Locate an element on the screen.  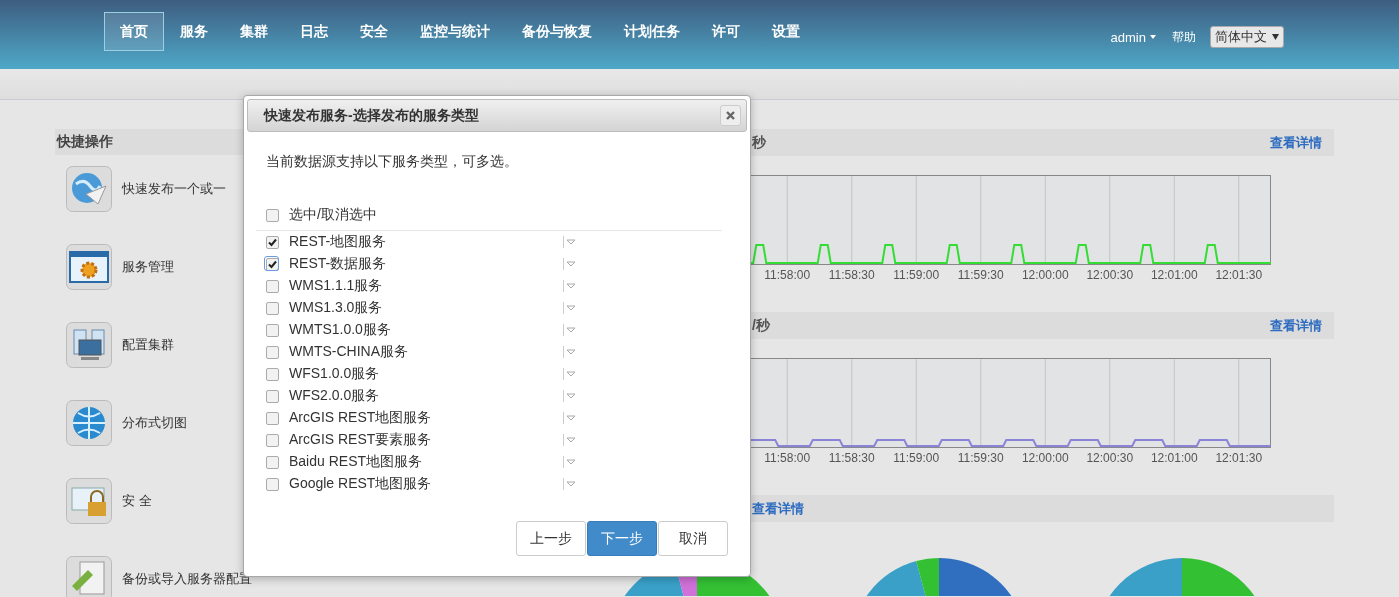
nav-tab: 计划任务 is located at coordinates (652, 31).